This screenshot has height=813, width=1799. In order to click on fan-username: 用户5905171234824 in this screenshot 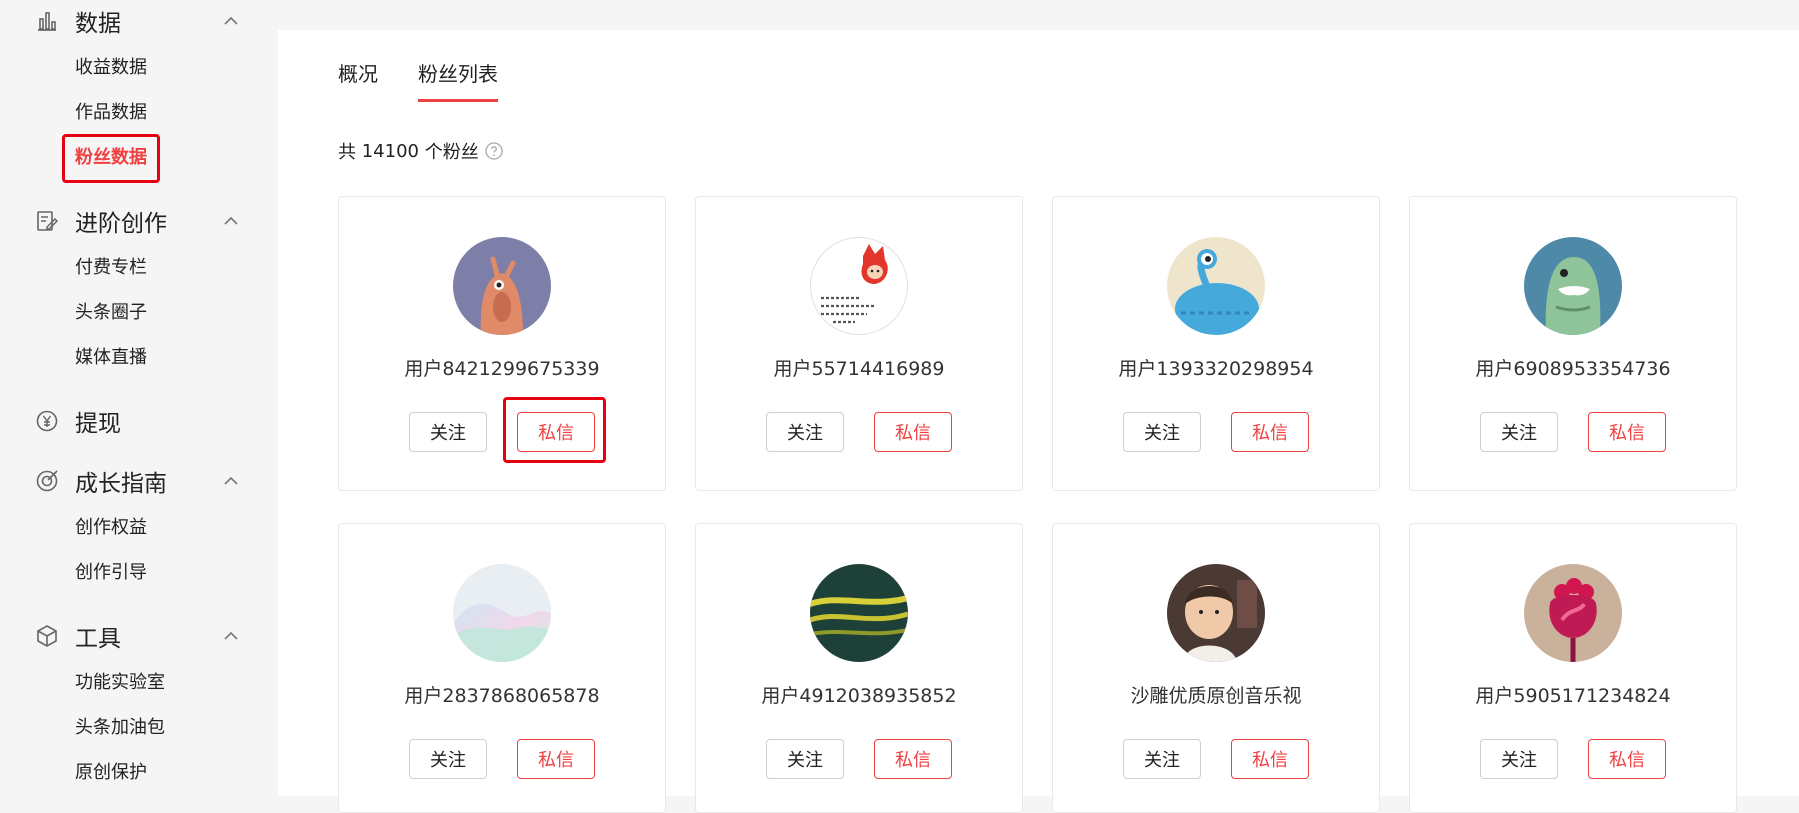, I will do `click(1573, 696)`.